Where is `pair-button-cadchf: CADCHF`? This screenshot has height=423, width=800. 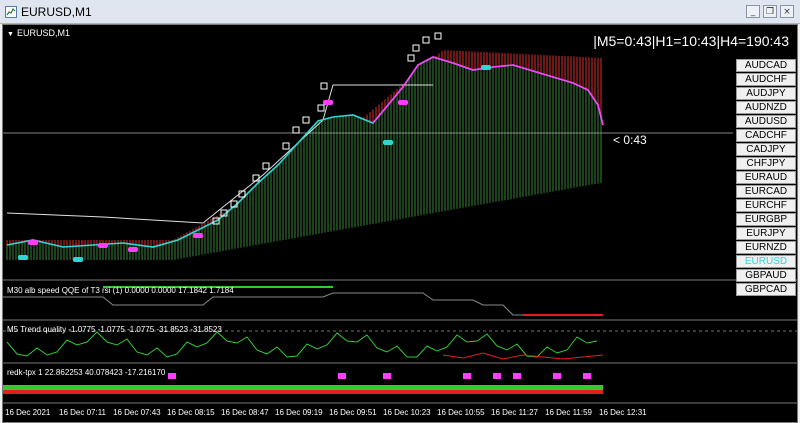 pair-button-cadchf: CADCHF is located at coordinates (766, 135).